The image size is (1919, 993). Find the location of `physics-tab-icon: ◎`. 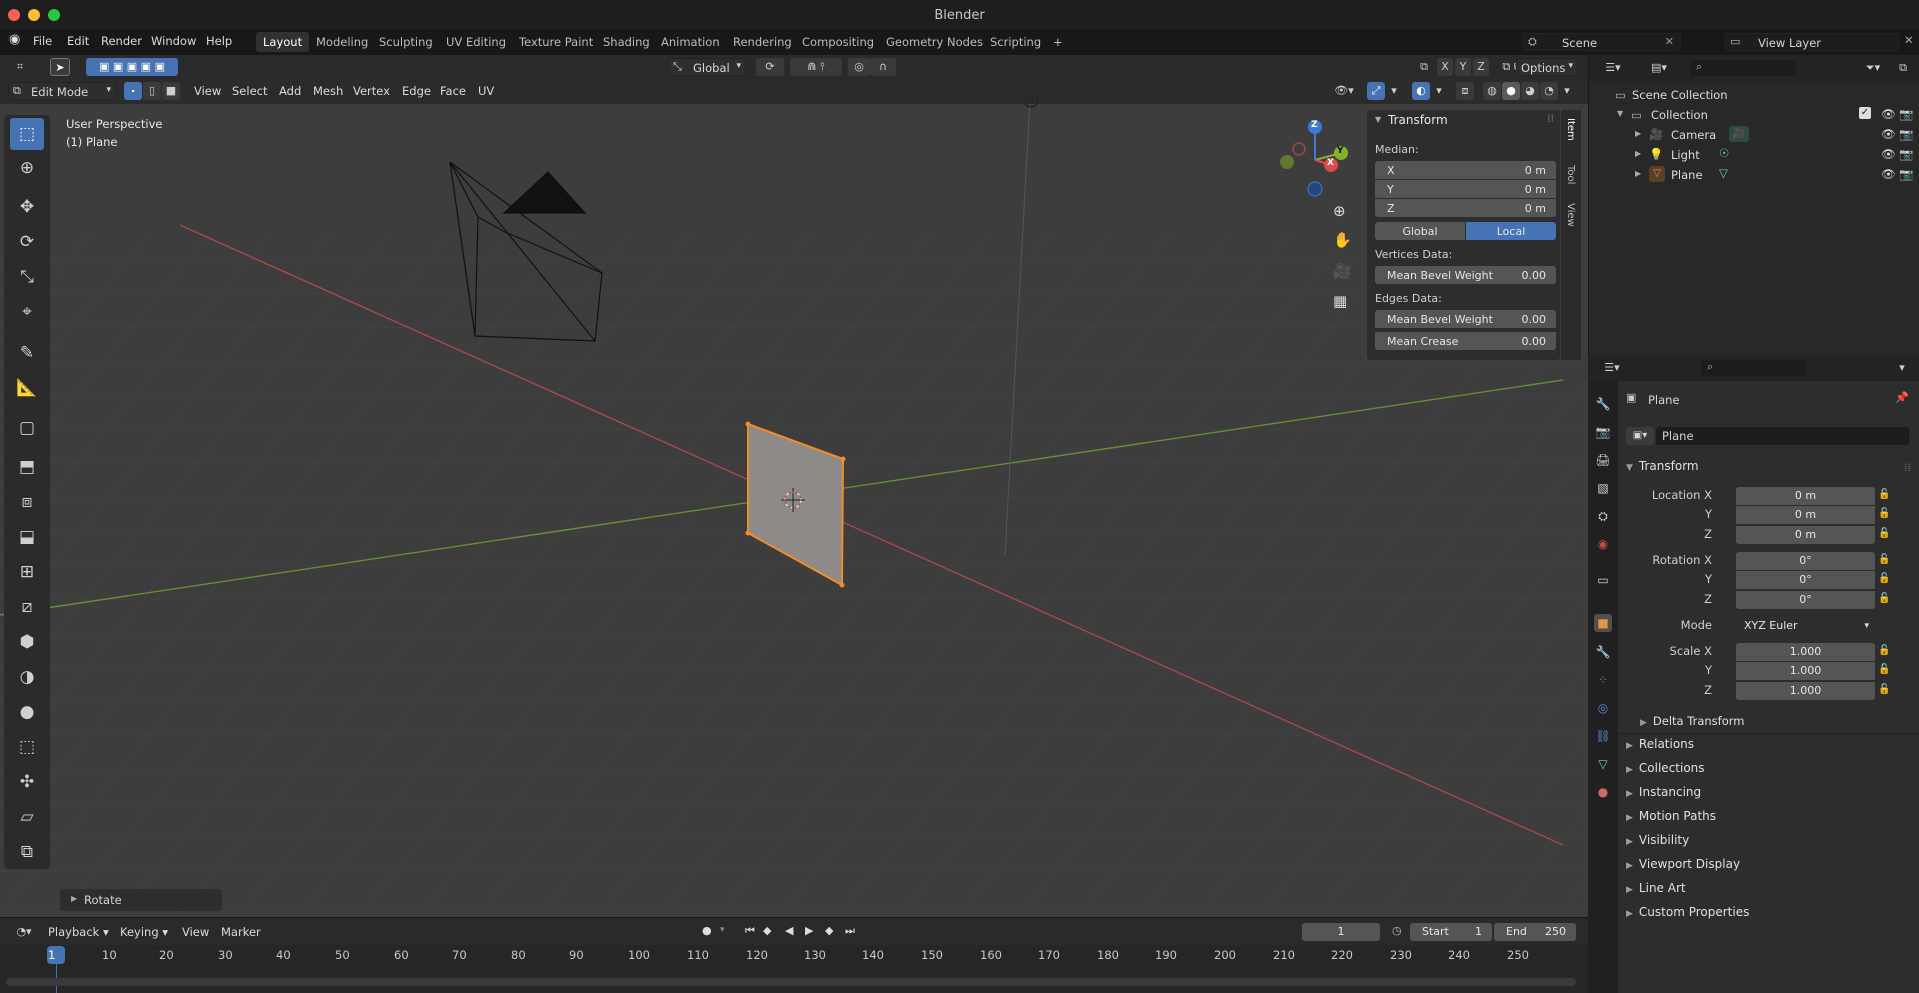

physics-tab-icon: ◎ is located at coordinates (1603, 708).